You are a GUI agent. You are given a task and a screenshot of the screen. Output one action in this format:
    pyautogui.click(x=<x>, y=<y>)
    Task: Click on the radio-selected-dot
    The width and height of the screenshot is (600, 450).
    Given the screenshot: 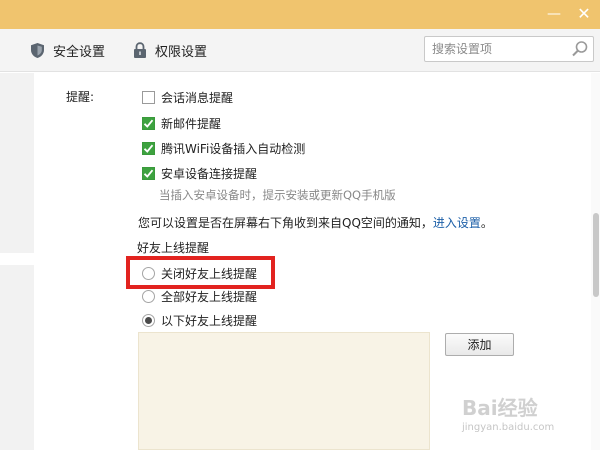 What is the action you would take?
    pyautogui.click(x=148, y=320)
    